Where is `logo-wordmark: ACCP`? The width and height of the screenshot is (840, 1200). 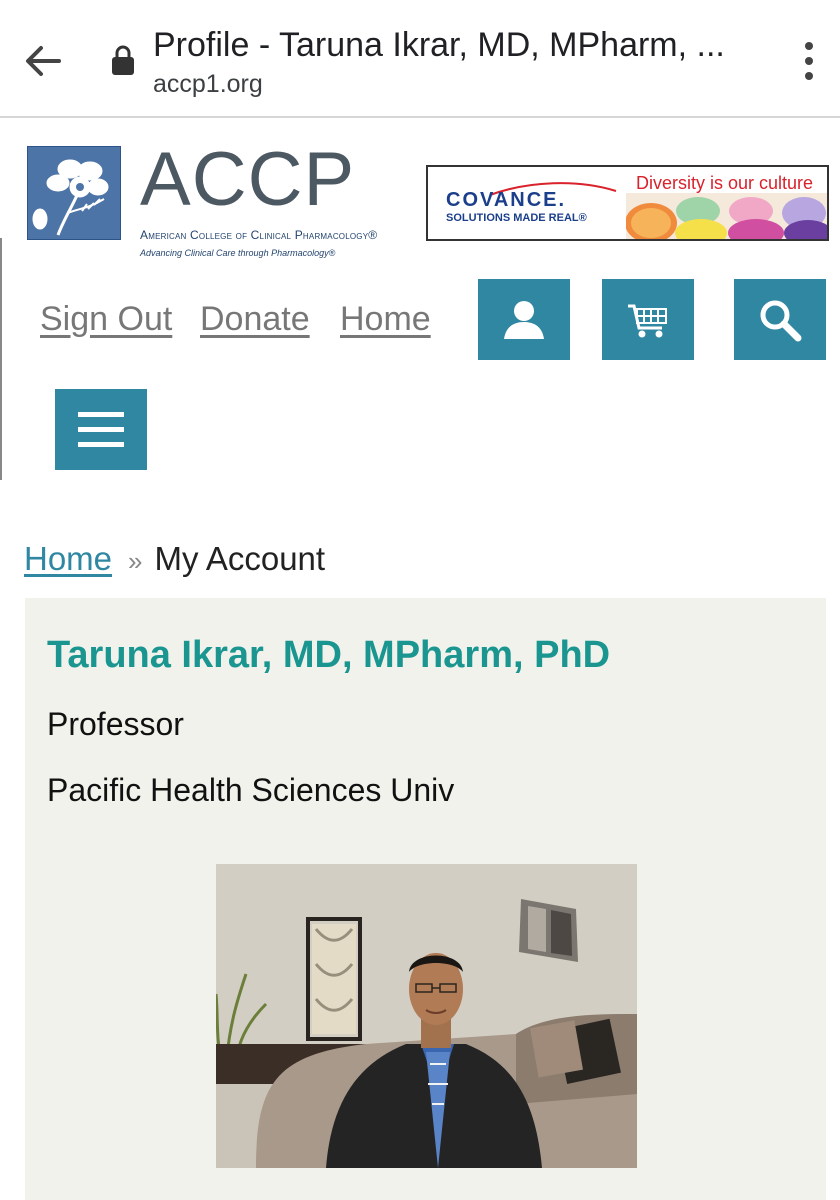
logo-wordmark: ACCP is located at coordinates (247, 180).